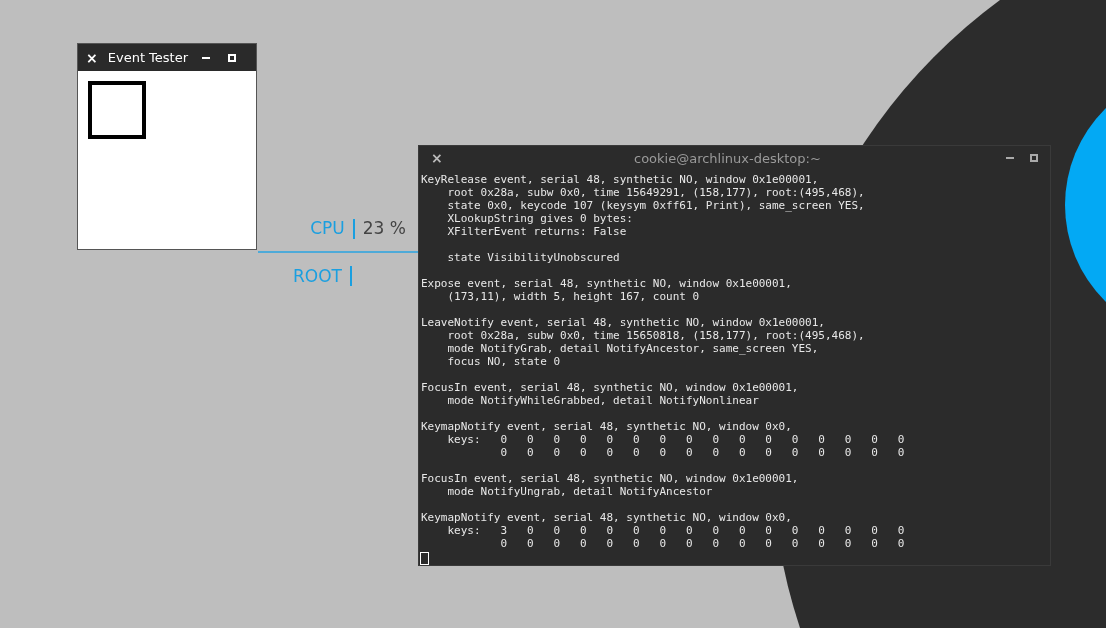 The width and height of the screenshot is (1106, 628). Describe the element at coordinates (620, 179) in the screenshot. I see `terminal-line: KeyRelease event, serial 48, synthetic NO, window 0x1e00001,` at that location.